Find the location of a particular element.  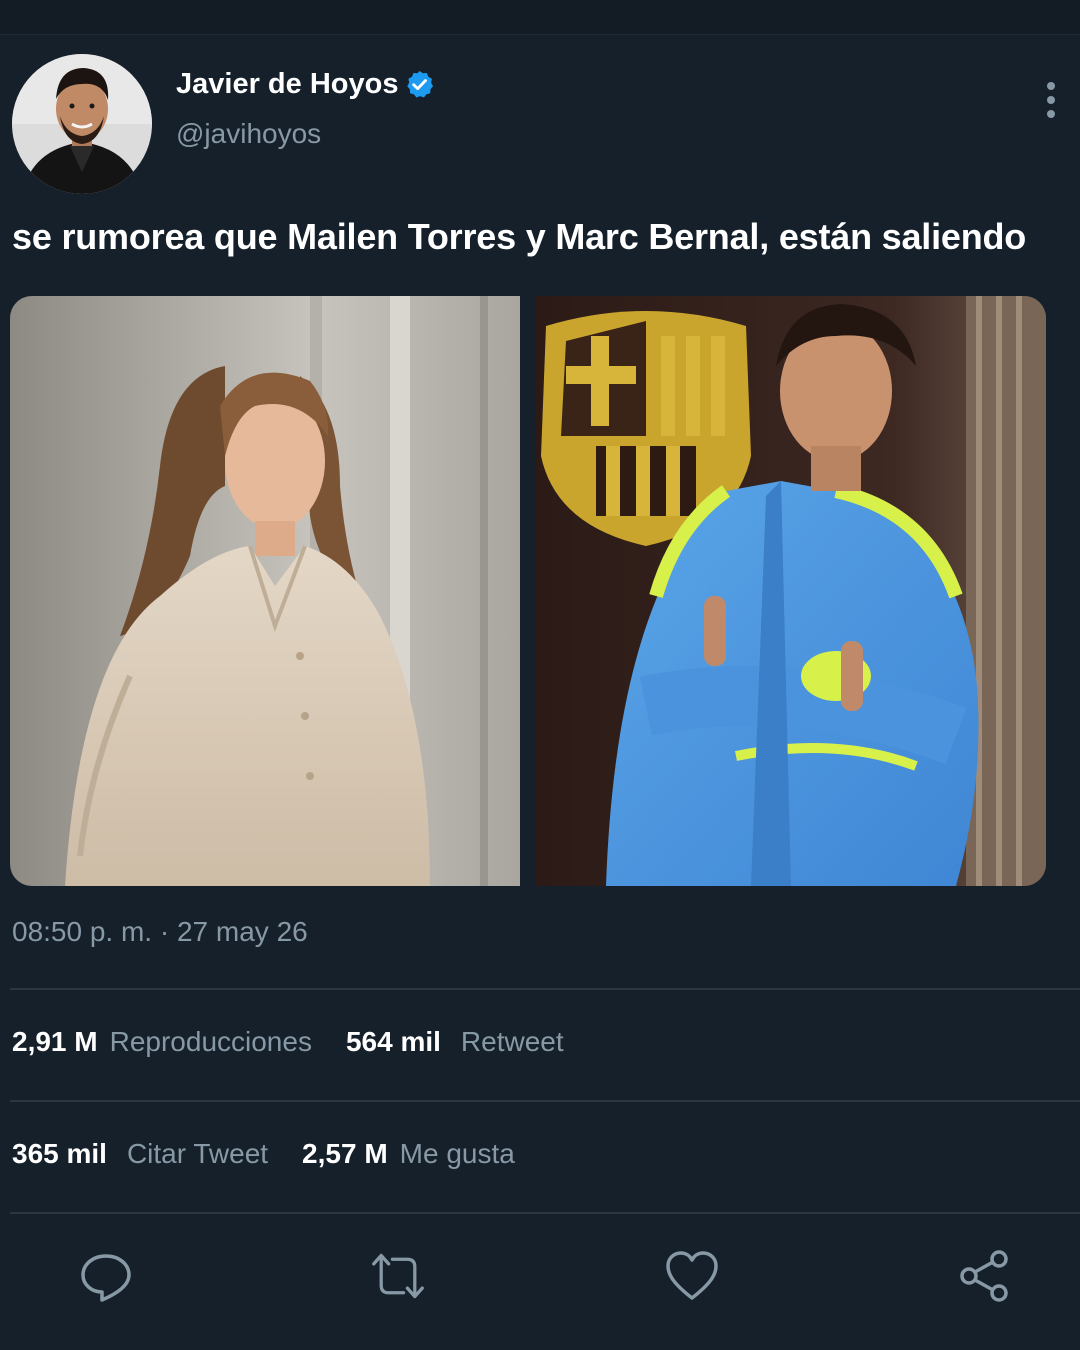

retweets-stat: 564 mil Retweet is located at coordinates (455, 1042).